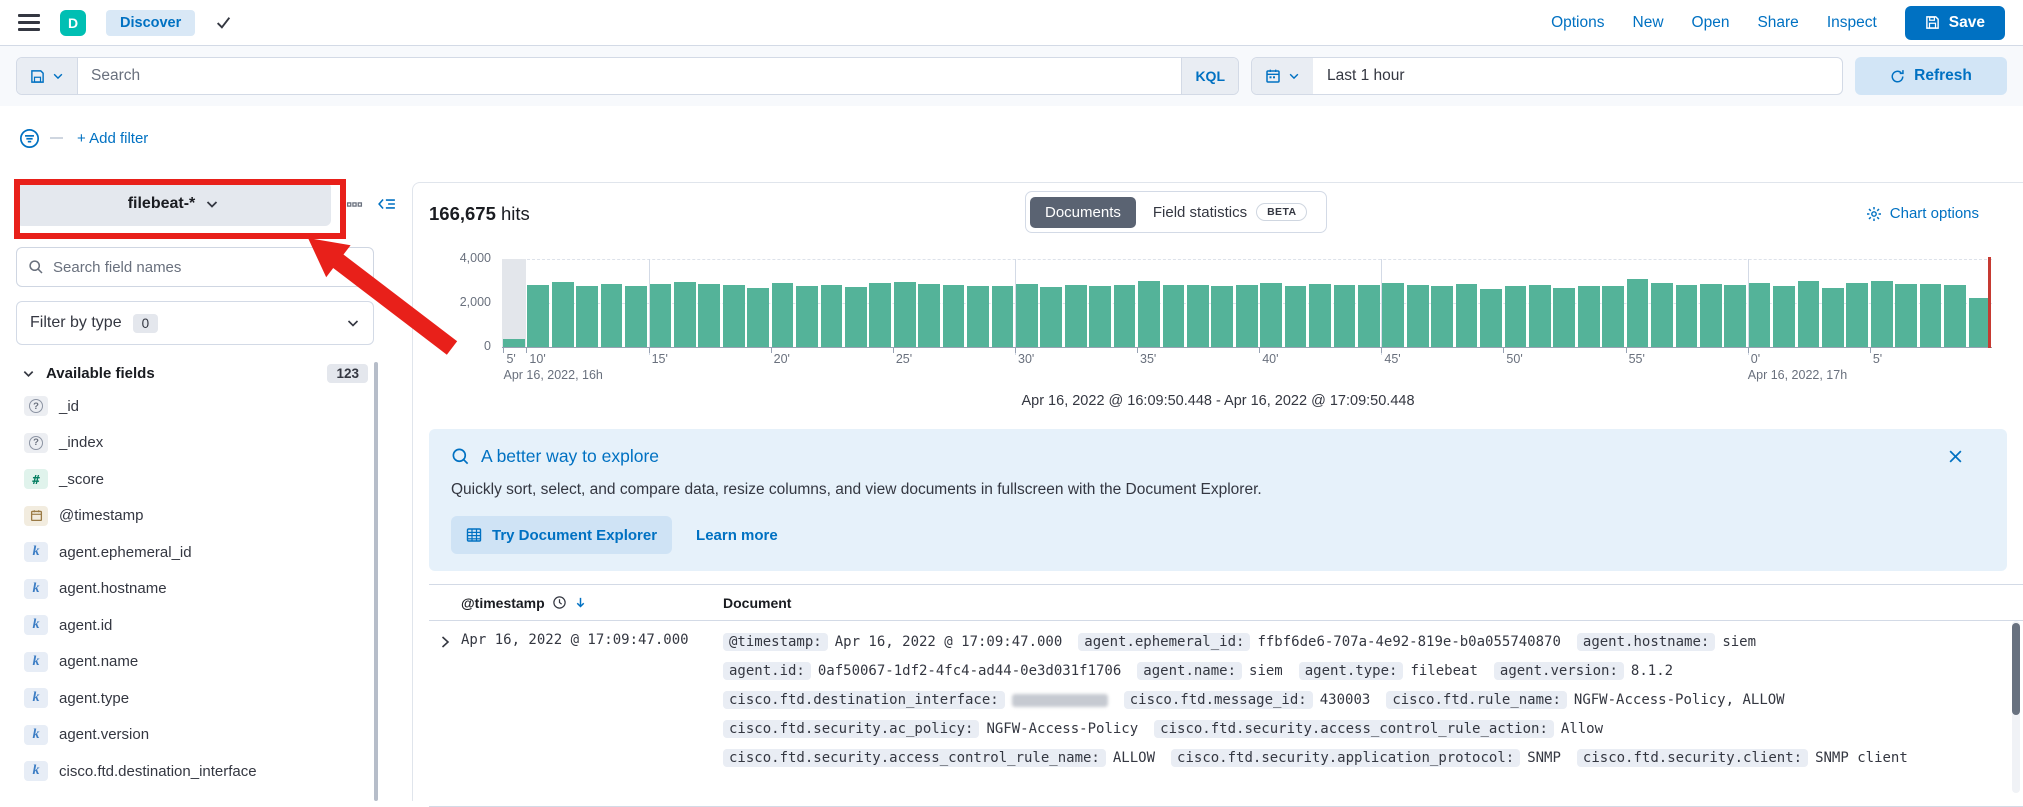 Image resolution: width=2023 pixels, height=807 pixels. I want to click on collapse-sidebar-icon, so click(387, 204).